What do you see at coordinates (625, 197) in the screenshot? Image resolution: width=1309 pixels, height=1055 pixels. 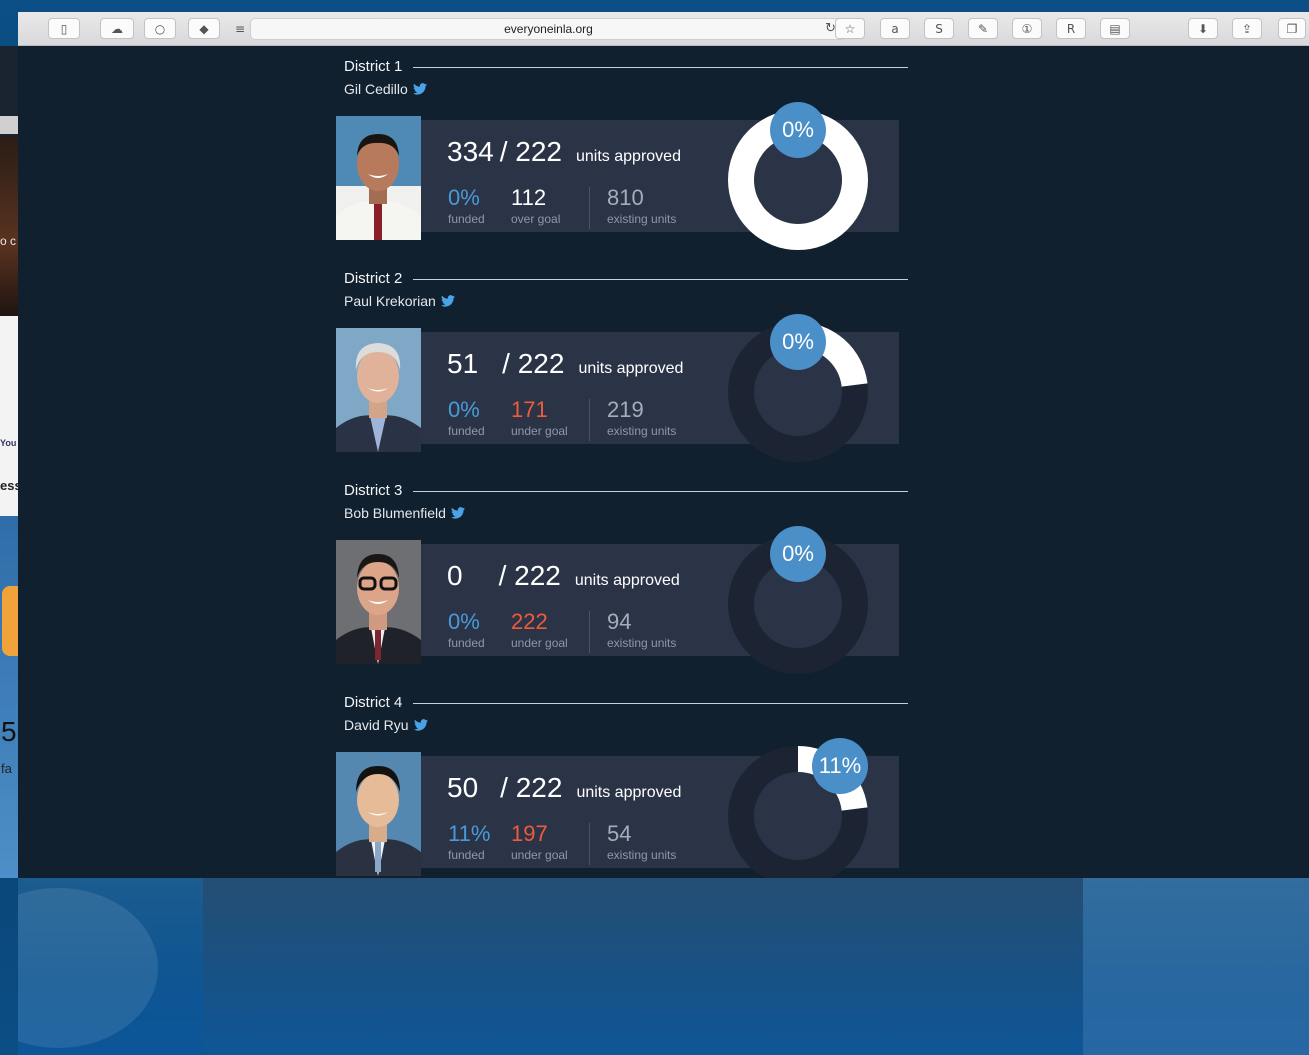 I see `existing-units-count: 810` at bounding box center [625, 197].